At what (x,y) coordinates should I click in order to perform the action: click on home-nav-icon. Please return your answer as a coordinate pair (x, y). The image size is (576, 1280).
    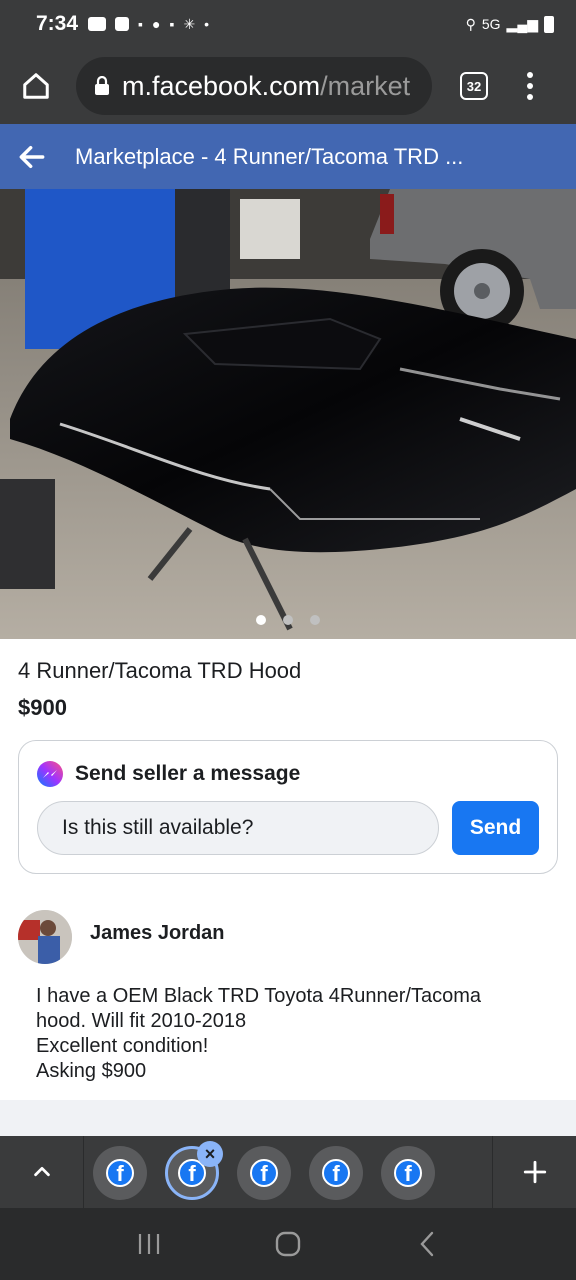
    Looking at the image, I should click on (288, 1244).